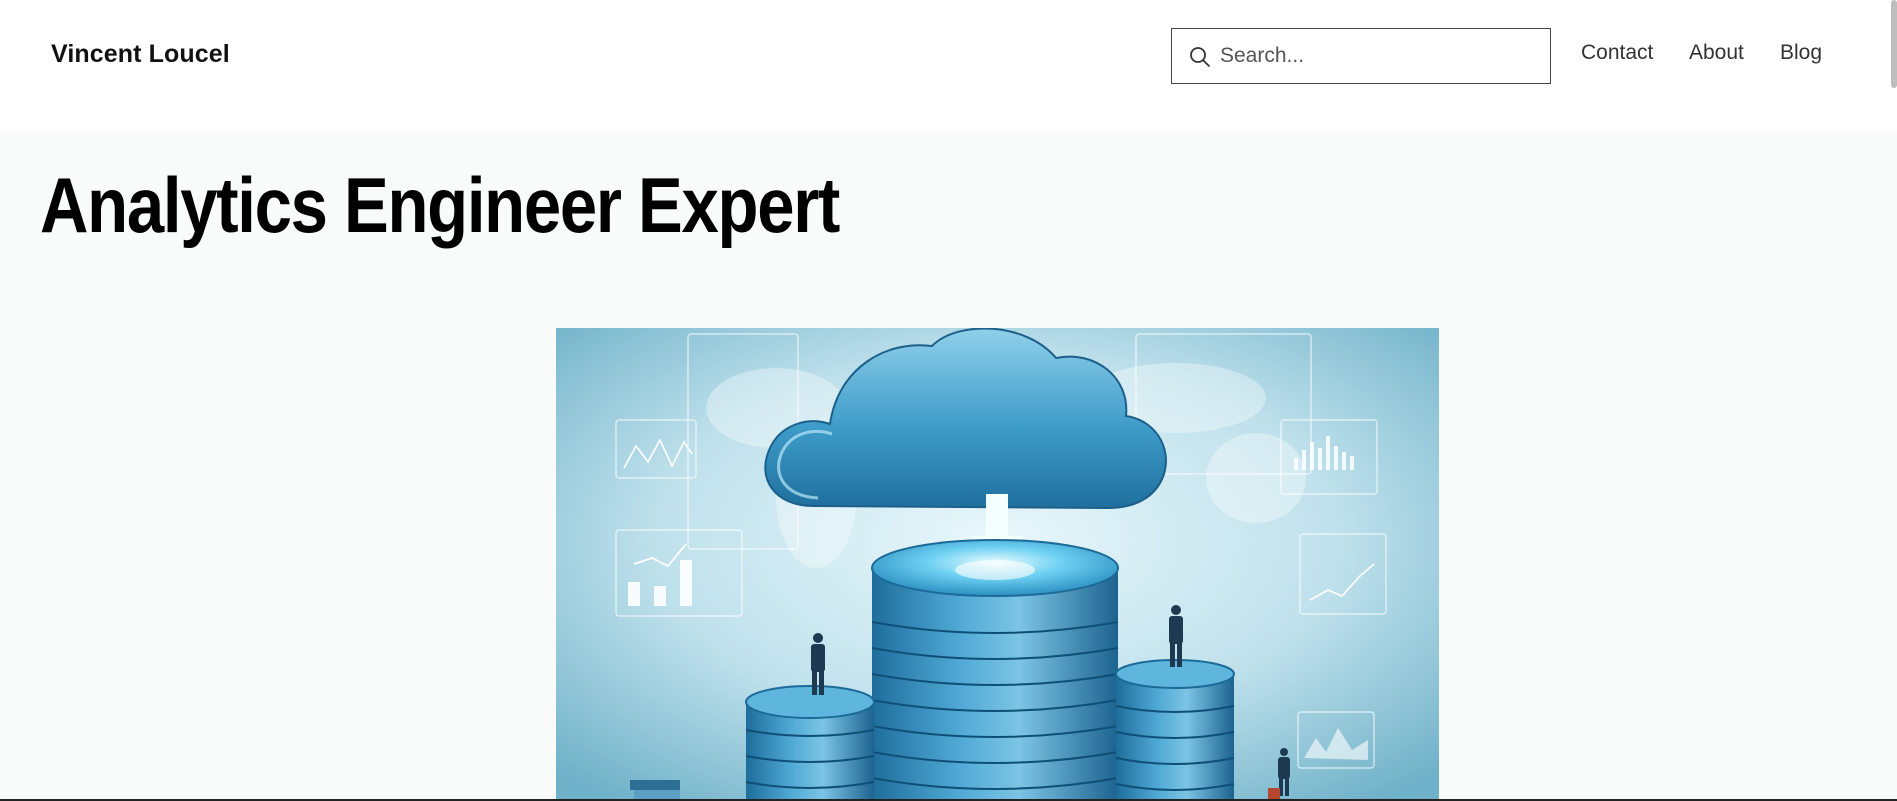 This screenshot has width=1897, height=801. I want to click on site-brand: Vincent Loucel, so click(140, 54).